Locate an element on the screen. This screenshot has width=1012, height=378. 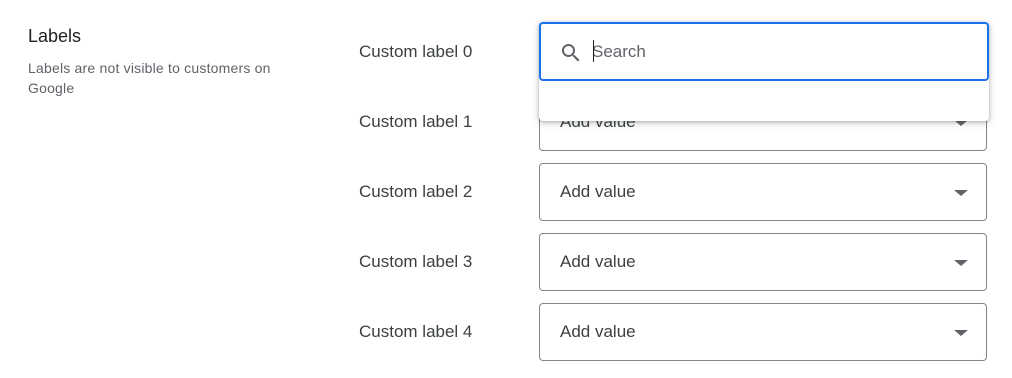
custom-label-4-label: Custom label 4 is located at coordinates (416, 331).